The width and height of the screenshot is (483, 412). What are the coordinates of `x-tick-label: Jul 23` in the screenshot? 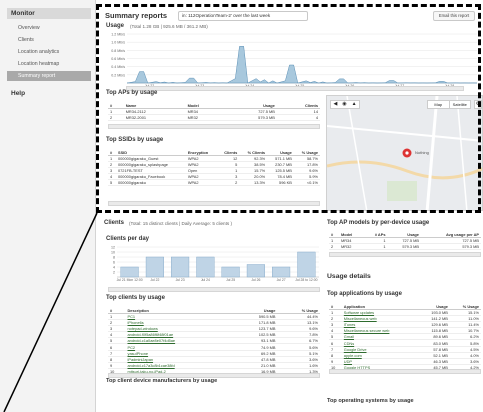 It's located at (180, 280).